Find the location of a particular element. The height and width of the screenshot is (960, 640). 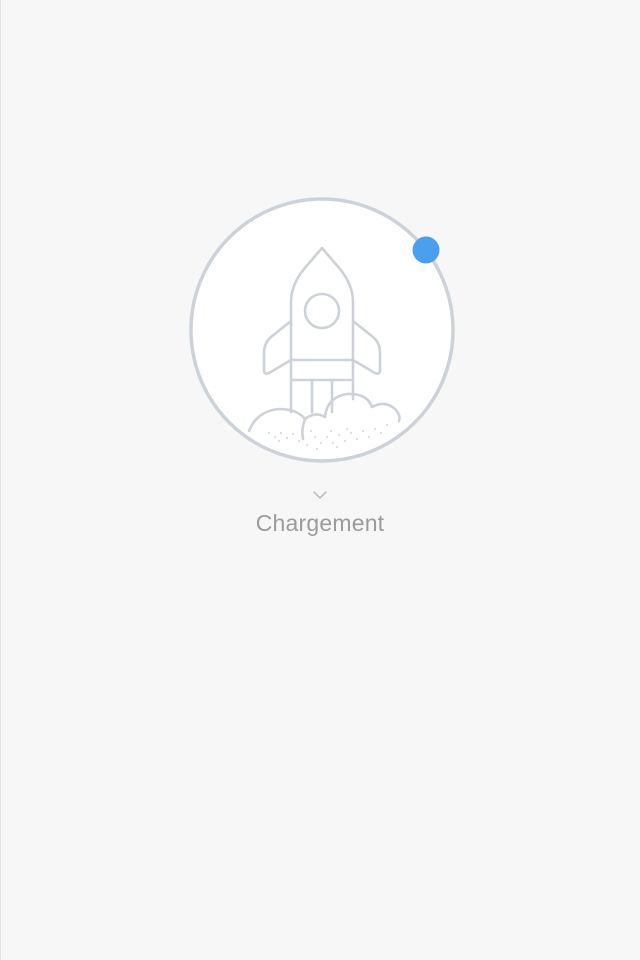

loading-spinner-graphic is located at coordinates (322, 330).